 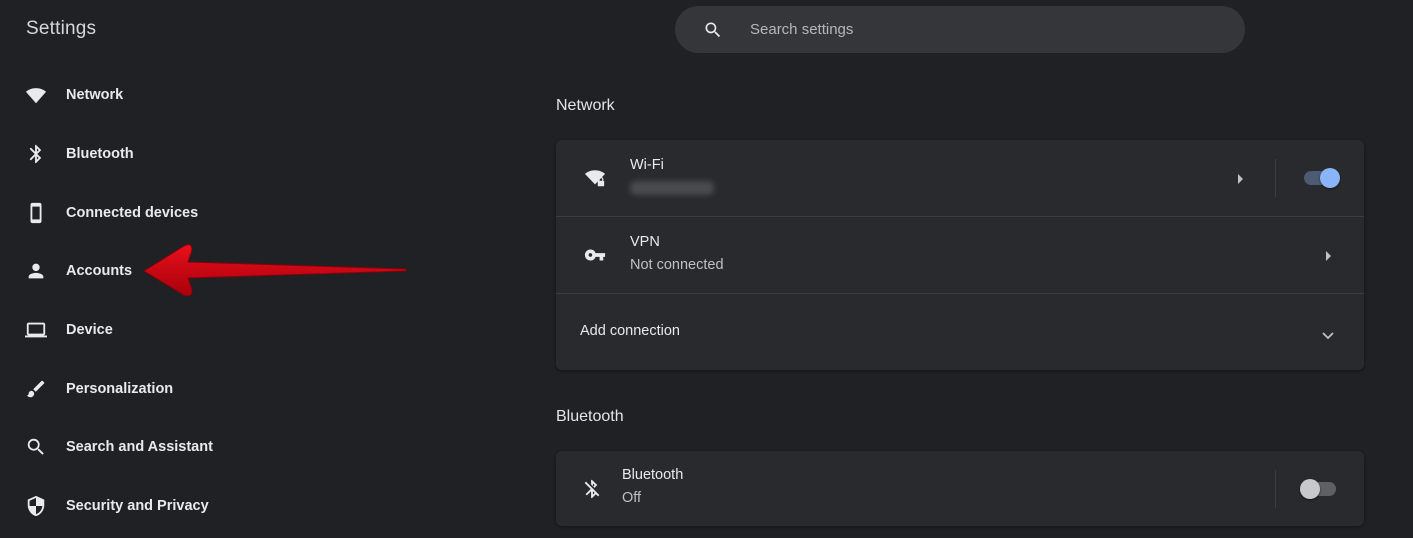 What do you see at coordinates (36, 95) in the screenshot?
I see `wifi-icon` at bounding box center [36, 95].